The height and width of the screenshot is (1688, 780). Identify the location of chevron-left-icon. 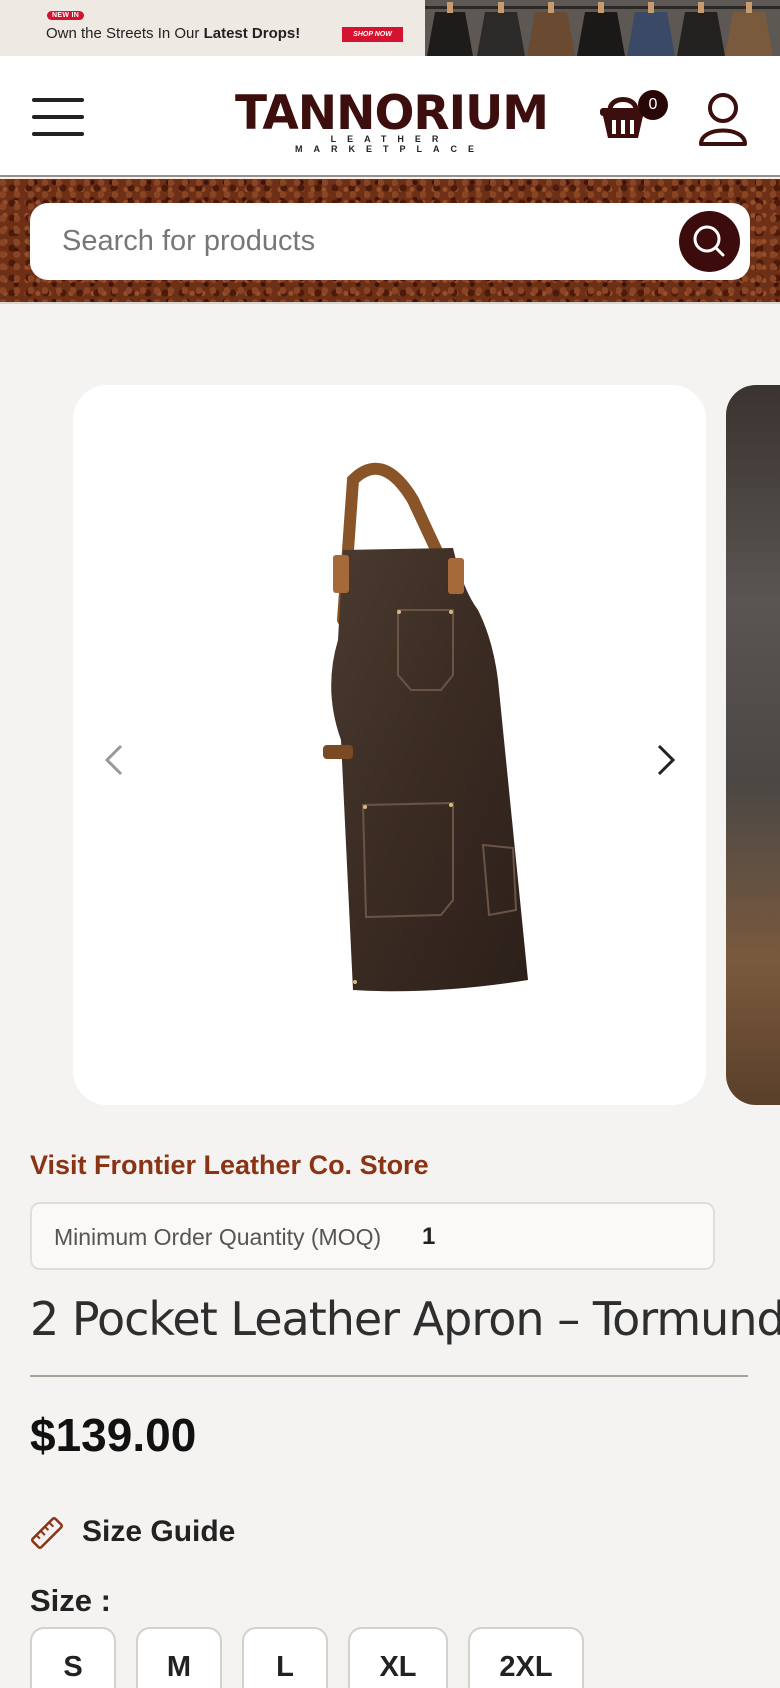
(113, 760).